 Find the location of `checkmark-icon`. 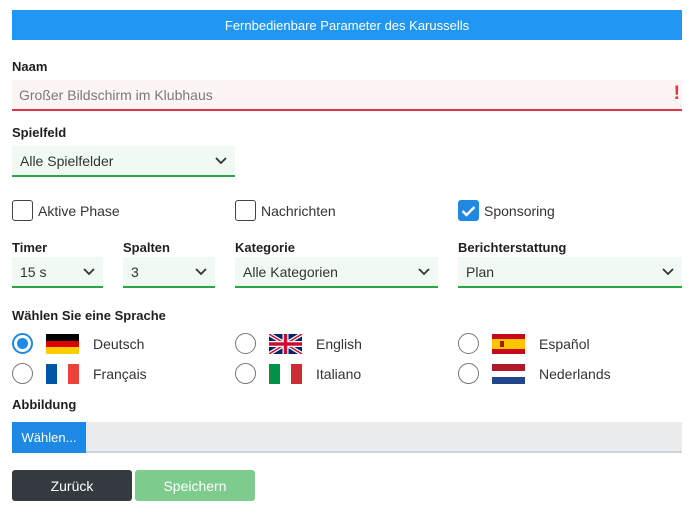

checkmark-icon is located at coordinates (468, 211).